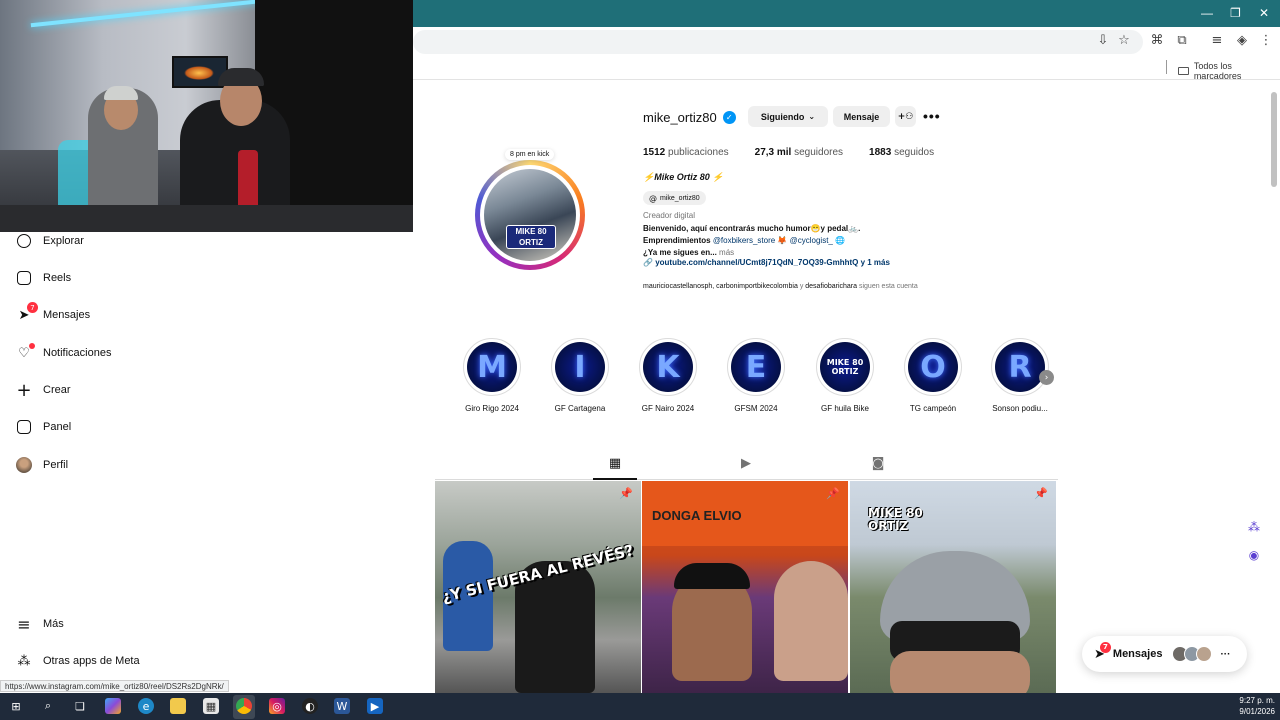 The height and width of the screenshot is (720, 1280). I want to click on profile-picture: MIKE 80 ORTIZ, so click(530, 215).